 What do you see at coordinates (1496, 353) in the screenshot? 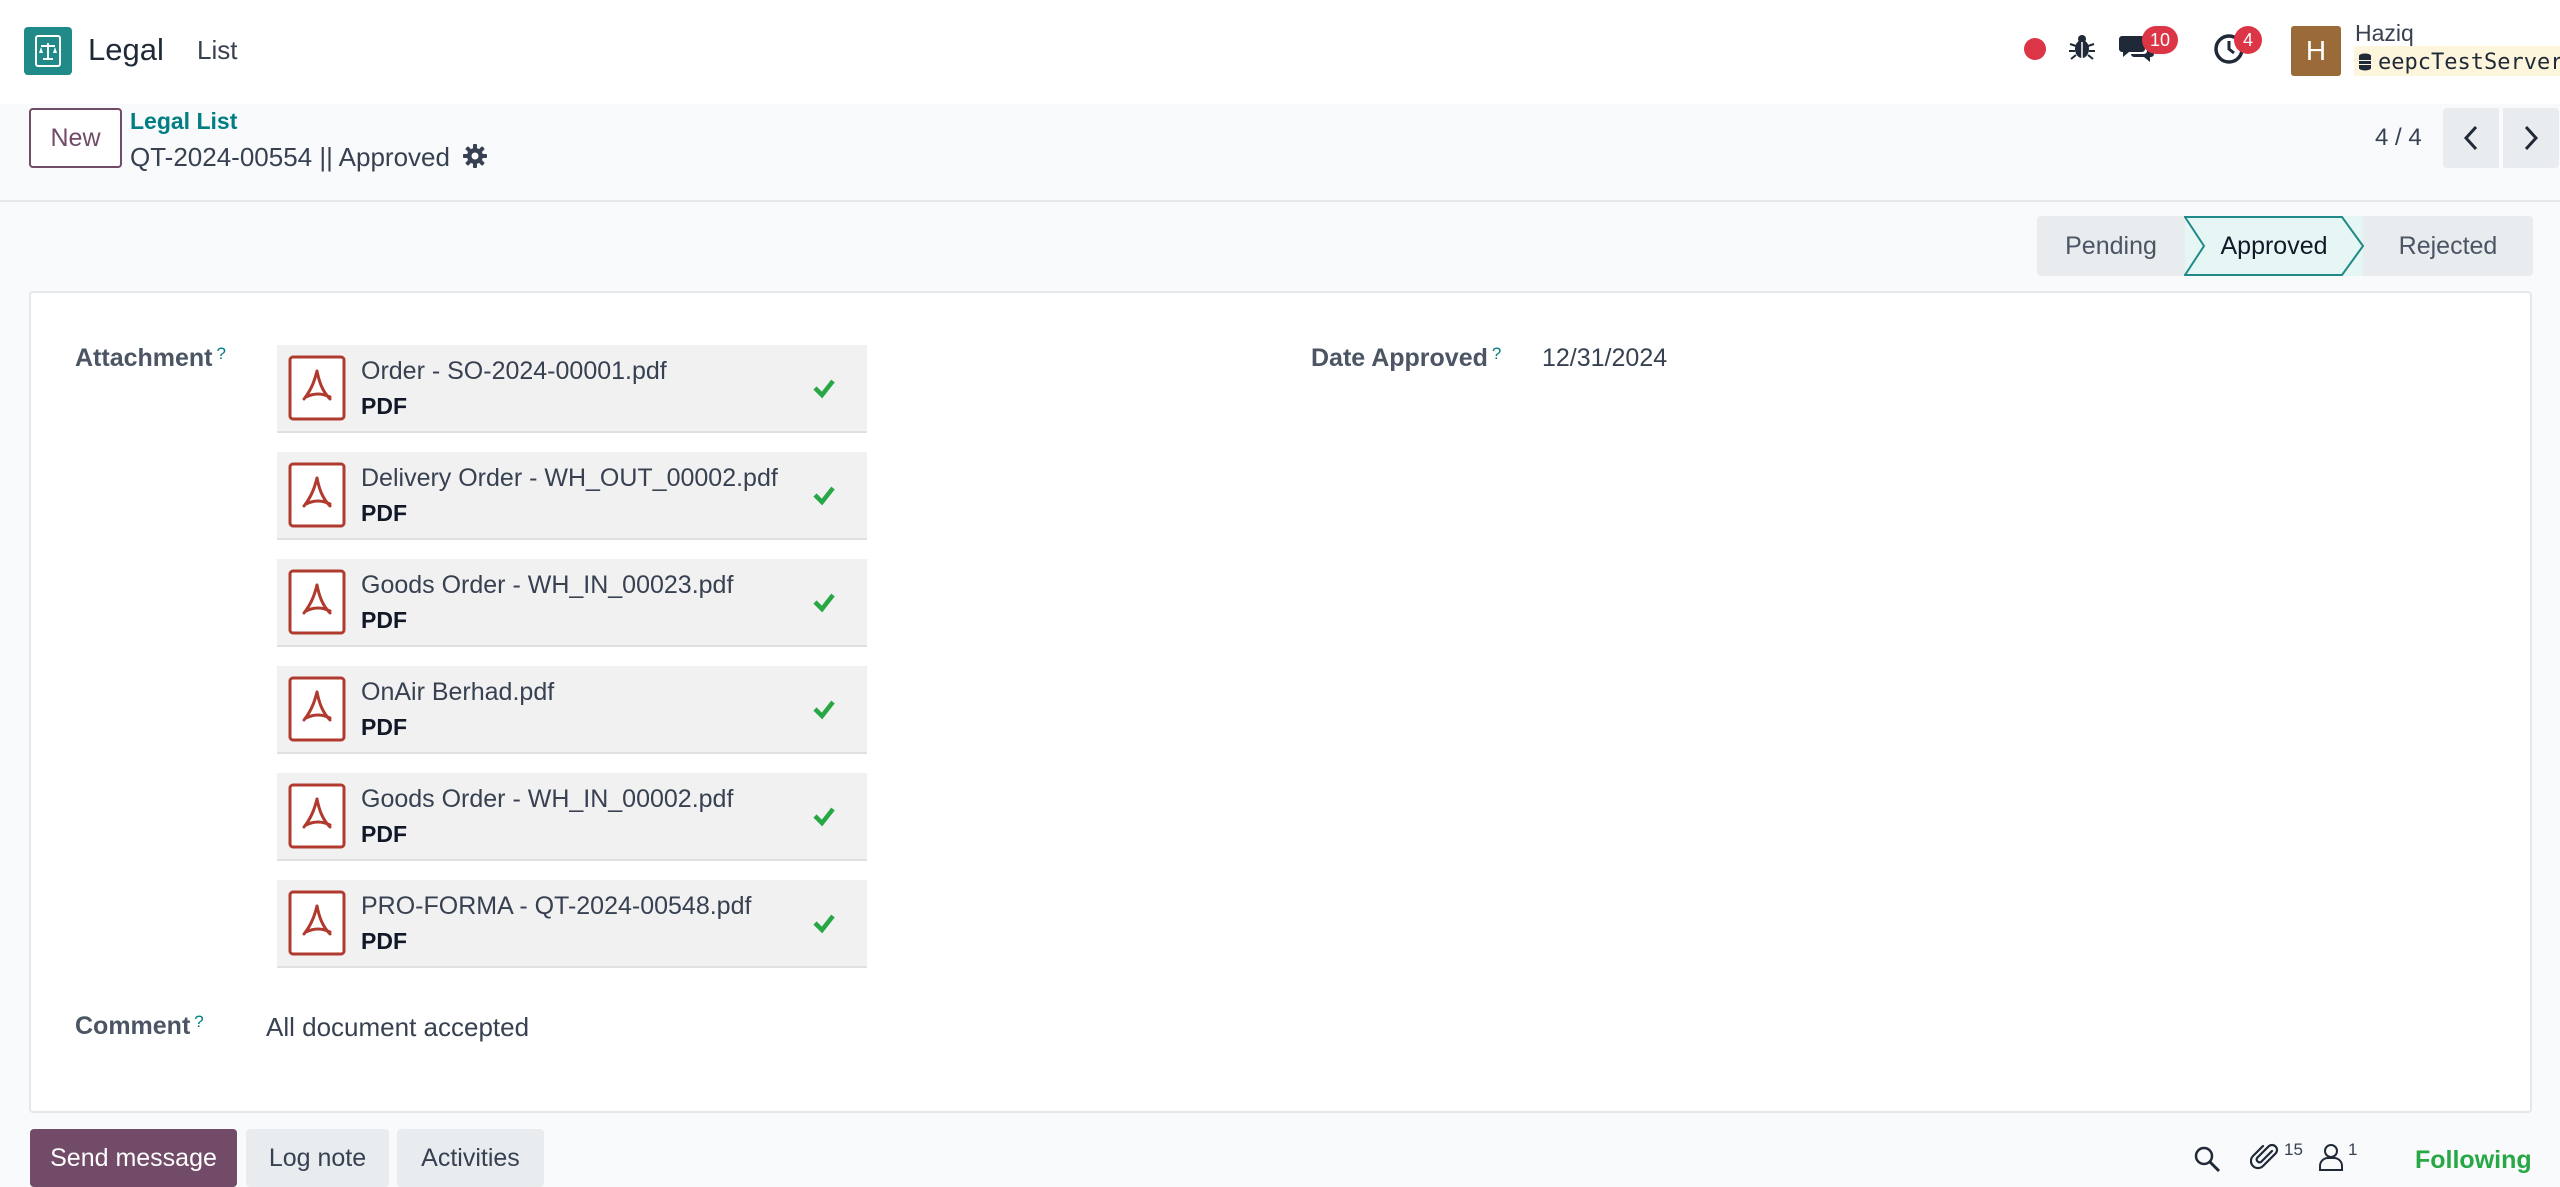
I see `date-approved-help-icon: ?` at bounding box center [1496, 353].